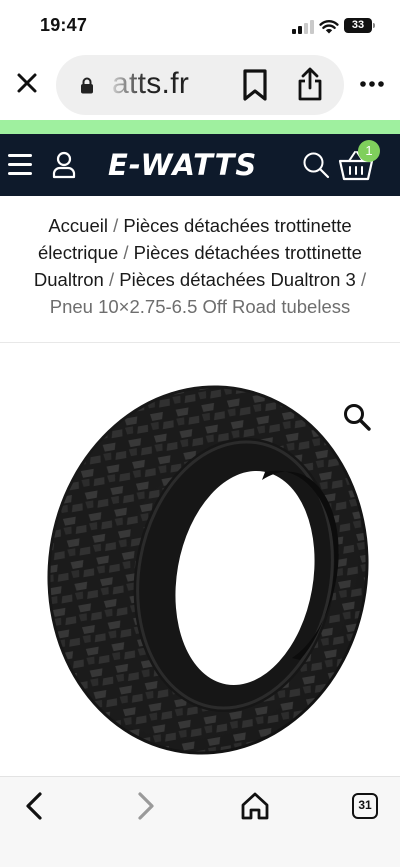 This screenshot has height=867, width=400. What do you see at coordinates (35, 806) in the screenshot?
I see `back-icon` at bounding box center [35, 806].